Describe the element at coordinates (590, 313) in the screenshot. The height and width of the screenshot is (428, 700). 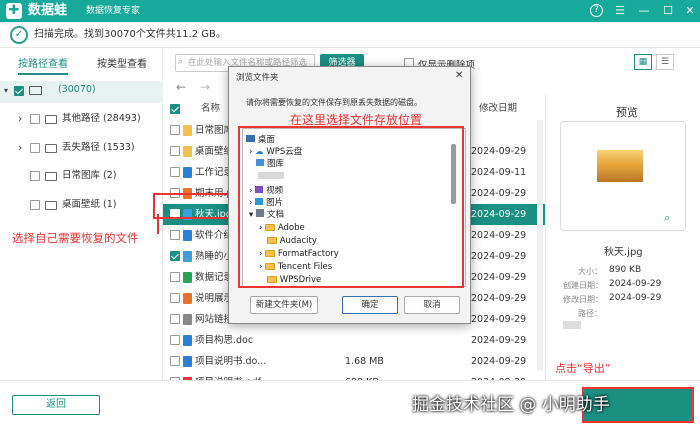
I see `path-label: 路径：` at that location.